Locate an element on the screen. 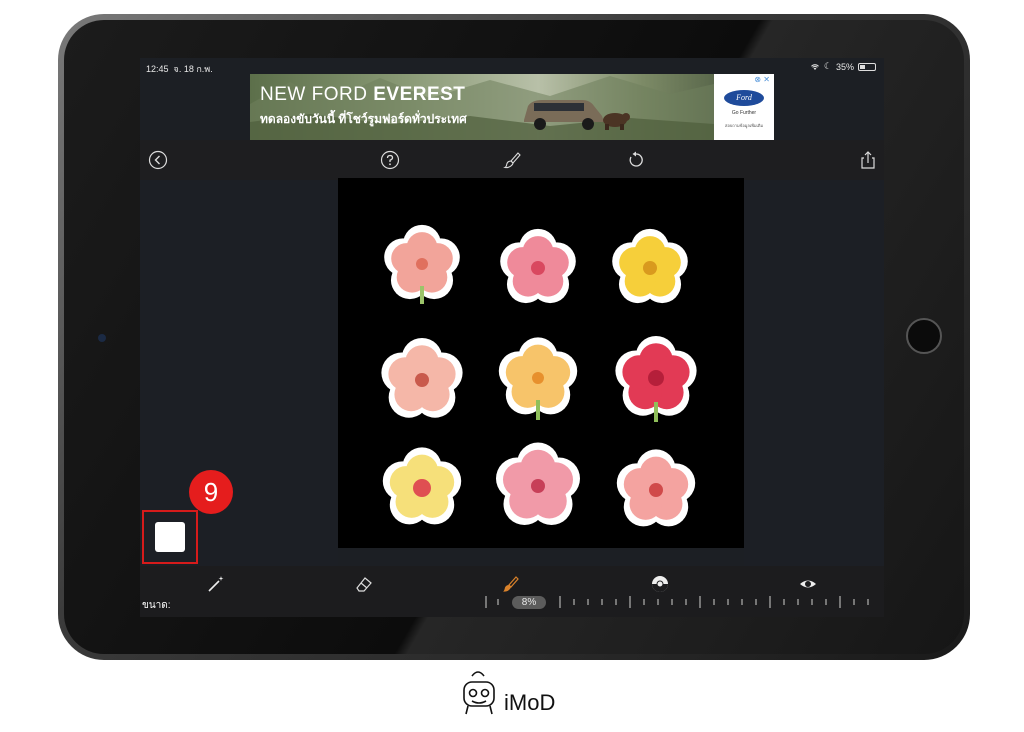 The width and height of the screenshot is (1024, 732). magic-wand-tool is located at coordinates (216, 584).